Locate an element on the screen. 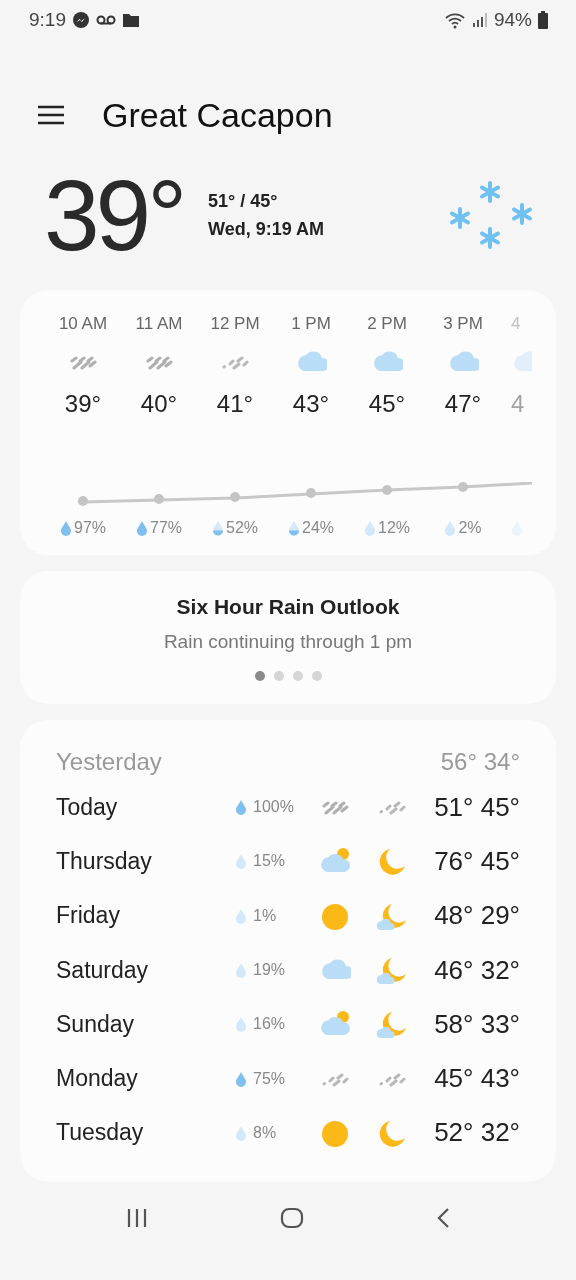 The height and width of the screenshot is (1280, 576). wifi-icon is located at coordinates (454, 20).